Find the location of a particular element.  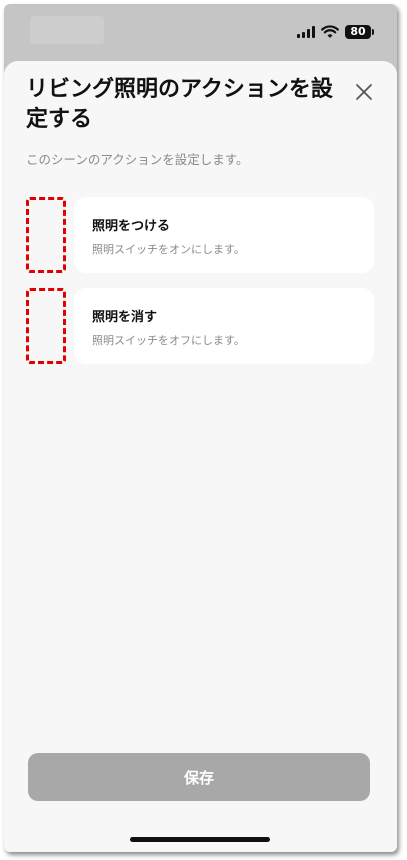

status-bar: 80 is located at coordinates (200, 32).